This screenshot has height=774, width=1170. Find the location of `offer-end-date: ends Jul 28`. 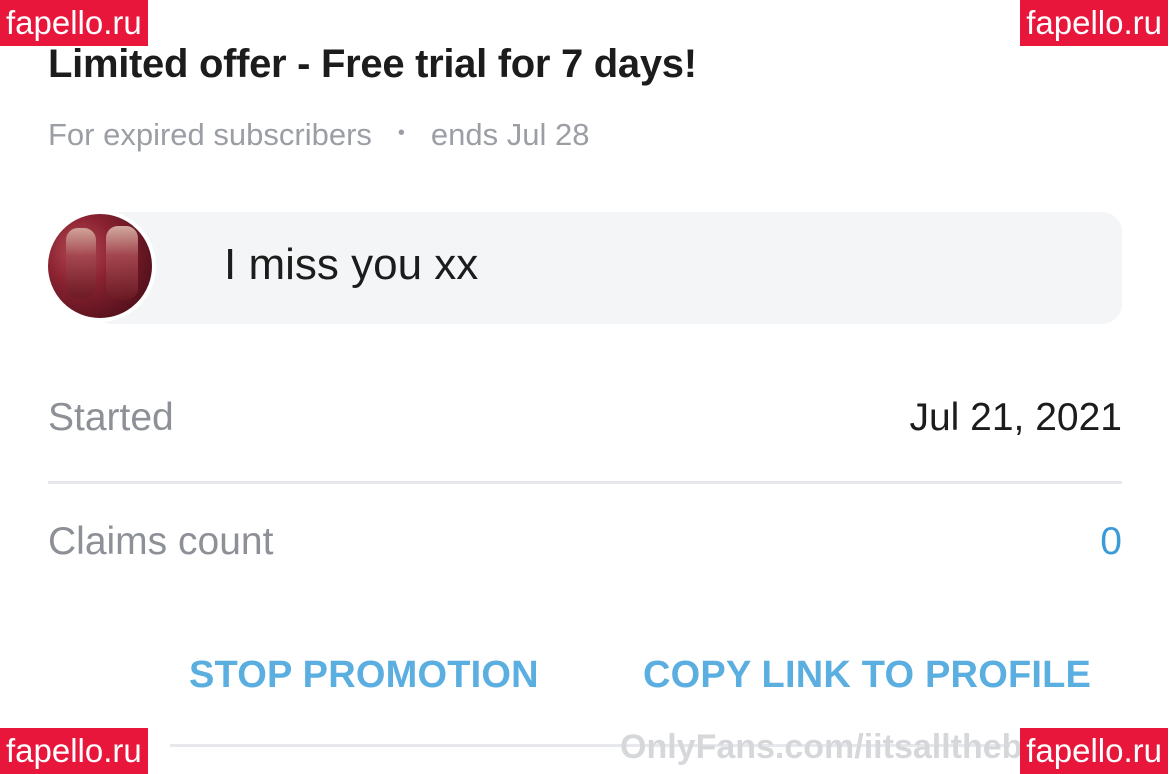

offer-end-date: ends Jul 28 is located at coordinates (510, 134).